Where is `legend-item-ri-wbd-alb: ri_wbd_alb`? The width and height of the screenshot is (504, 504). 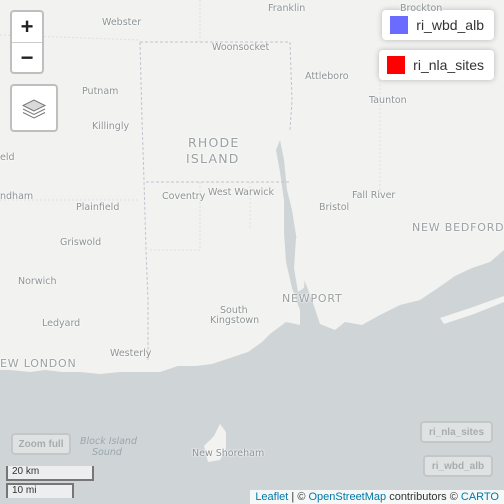 legend-item-ri-wbd-alb: ri_wbd_alb is located at coordinates (438, 25).